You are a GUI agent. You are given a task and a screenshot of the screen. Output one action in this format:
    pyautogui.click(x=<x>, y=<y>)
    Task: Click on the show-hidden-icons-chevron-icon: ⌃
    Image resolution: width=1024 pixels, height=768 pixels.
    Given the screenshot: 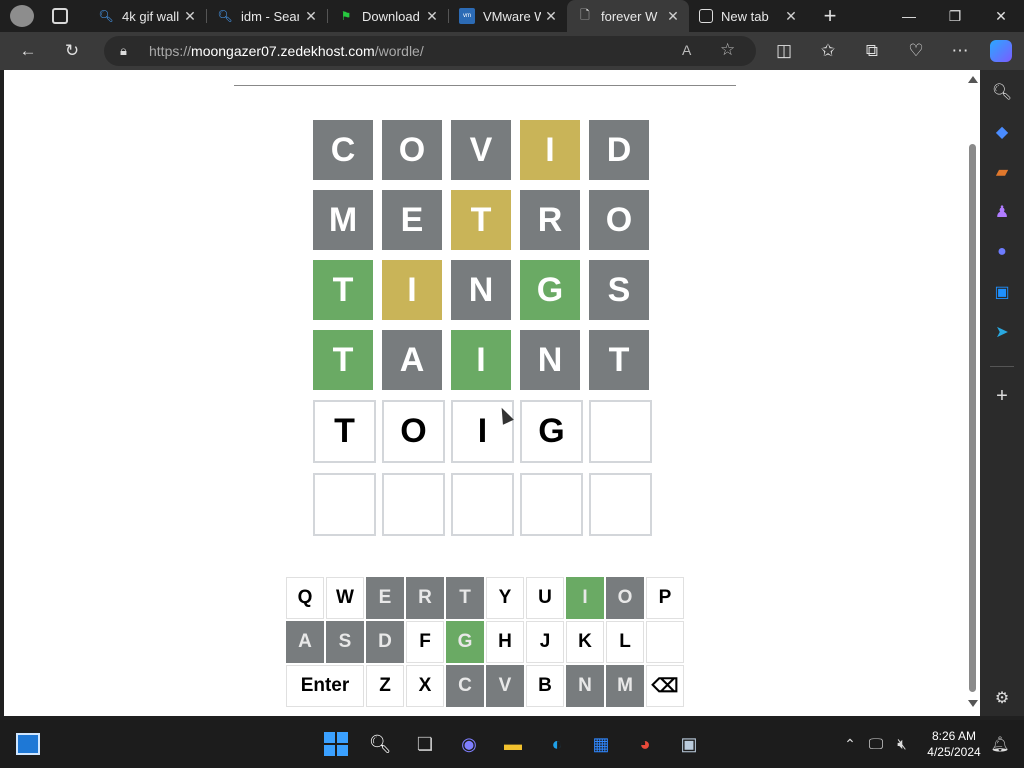 What is the action you would take?
    pyautogui.click(x=850, y=744)
    